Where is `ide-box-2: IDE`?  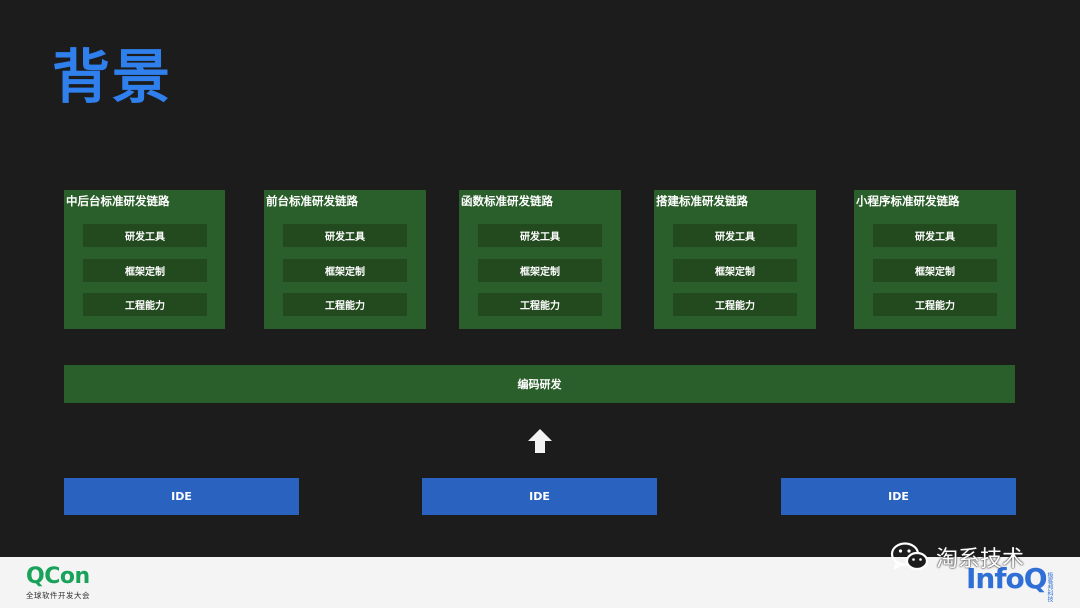
ide-box-2: IDE is located at coordinates (539, 496).